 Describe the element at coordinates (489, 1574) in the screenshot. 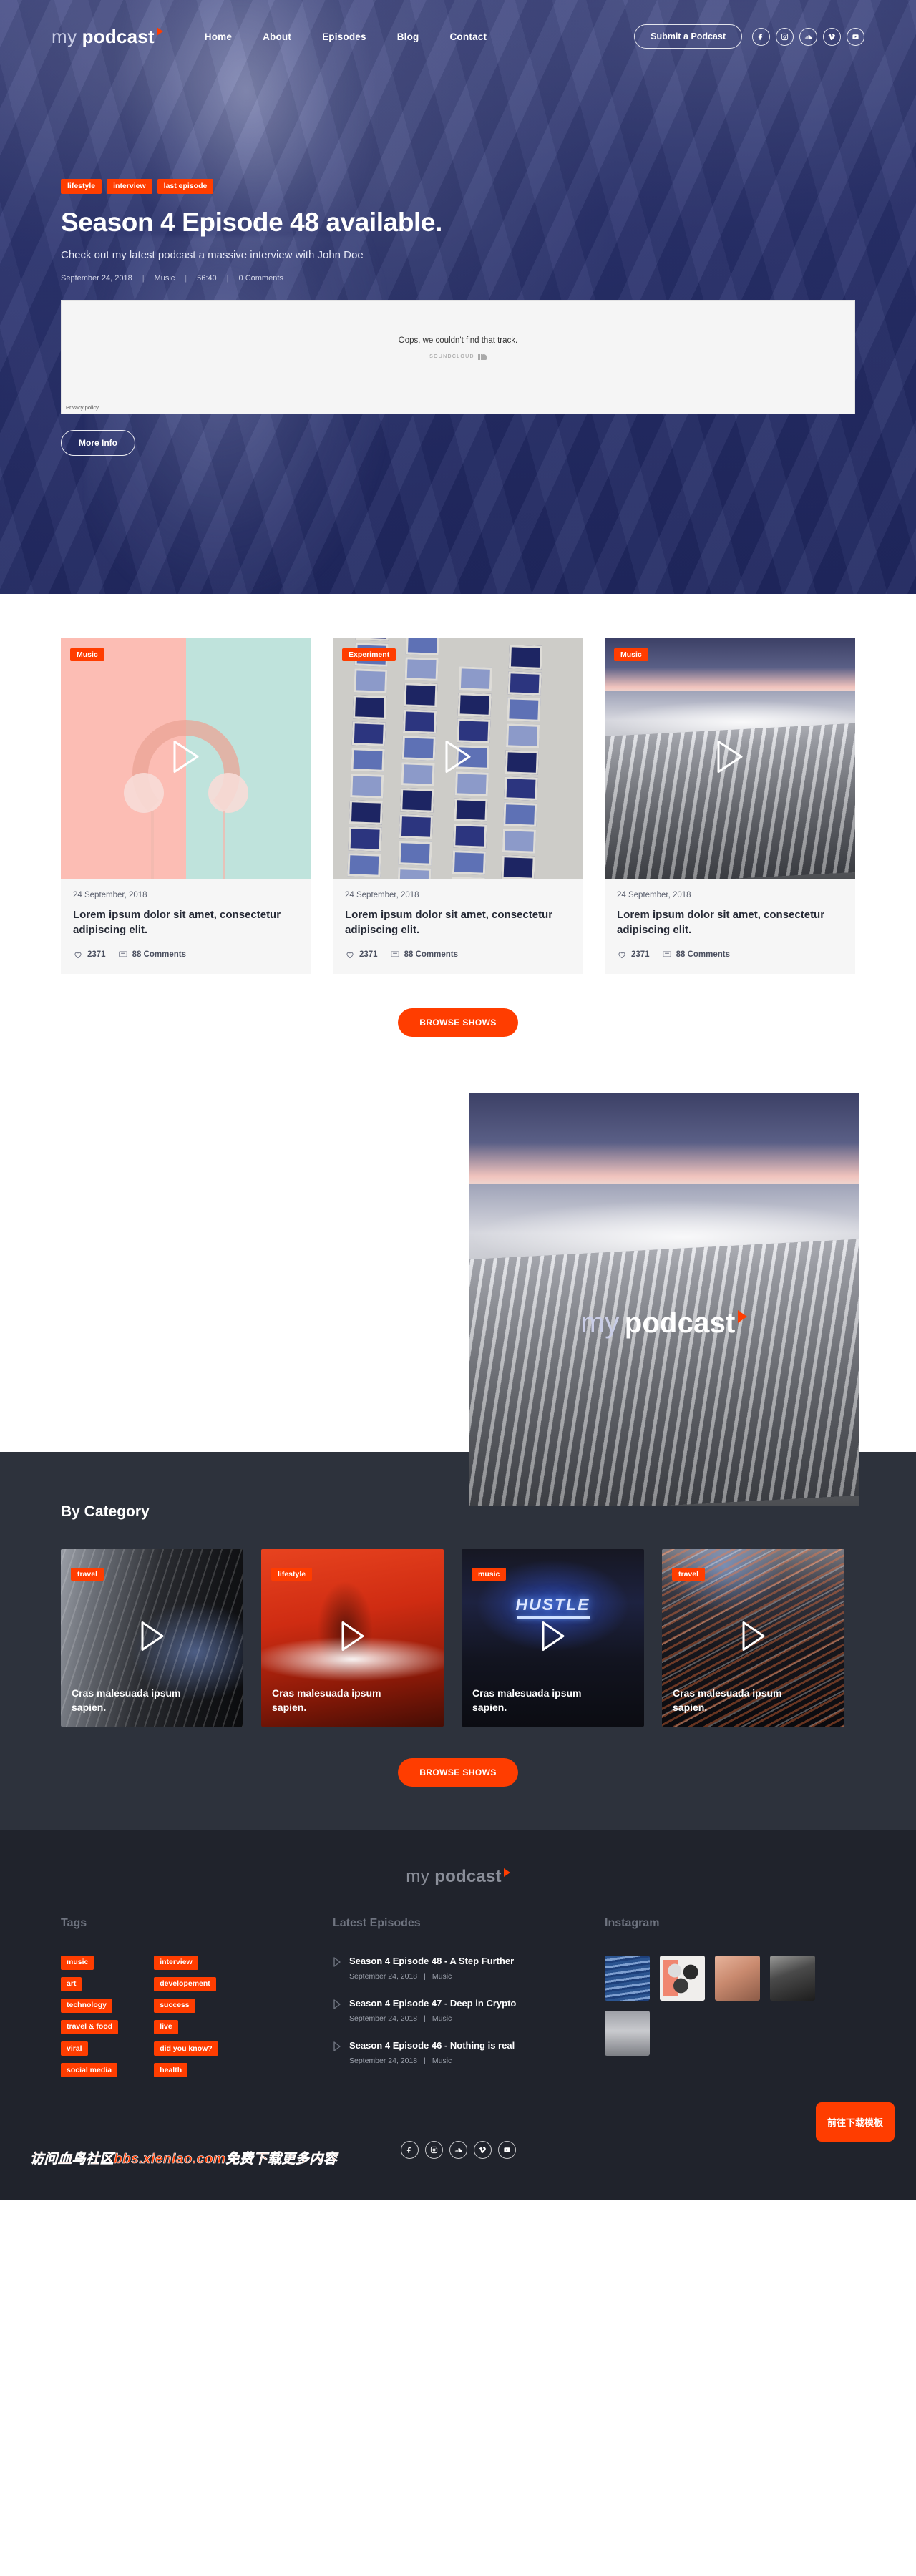

I see `category-tag: music` at that location.